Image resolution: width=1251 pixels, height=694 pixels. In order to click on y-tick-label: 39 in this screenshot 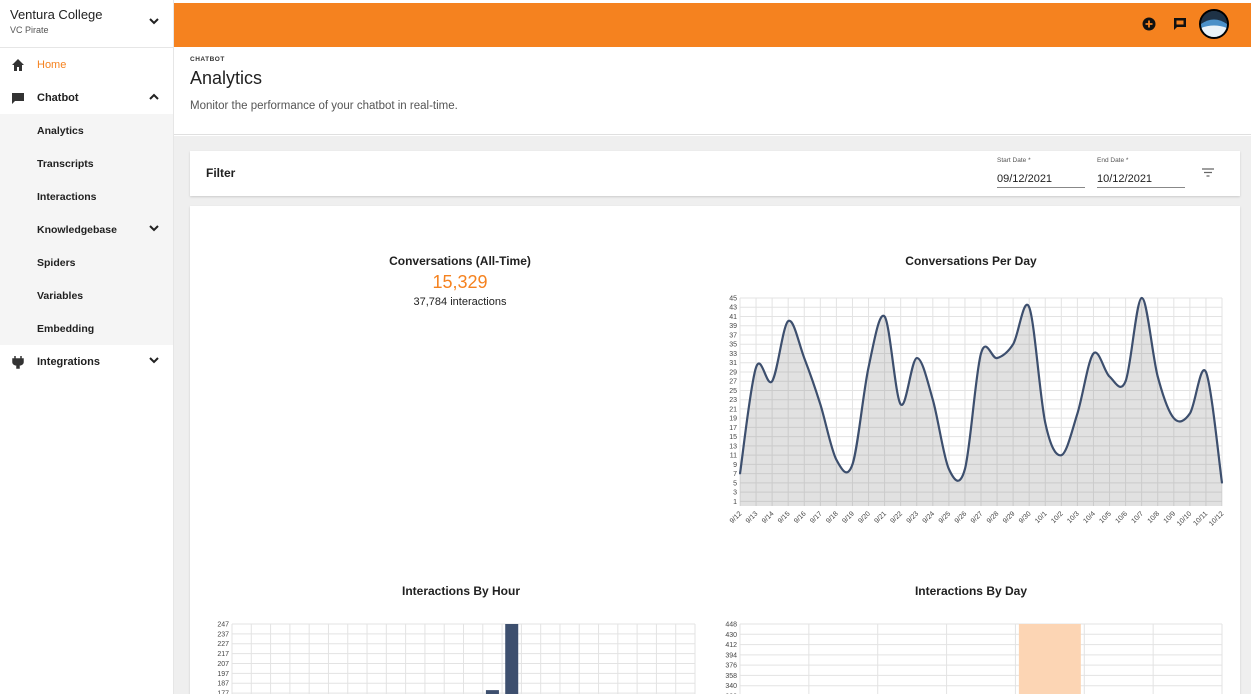, I will do `click(733, 326)`.